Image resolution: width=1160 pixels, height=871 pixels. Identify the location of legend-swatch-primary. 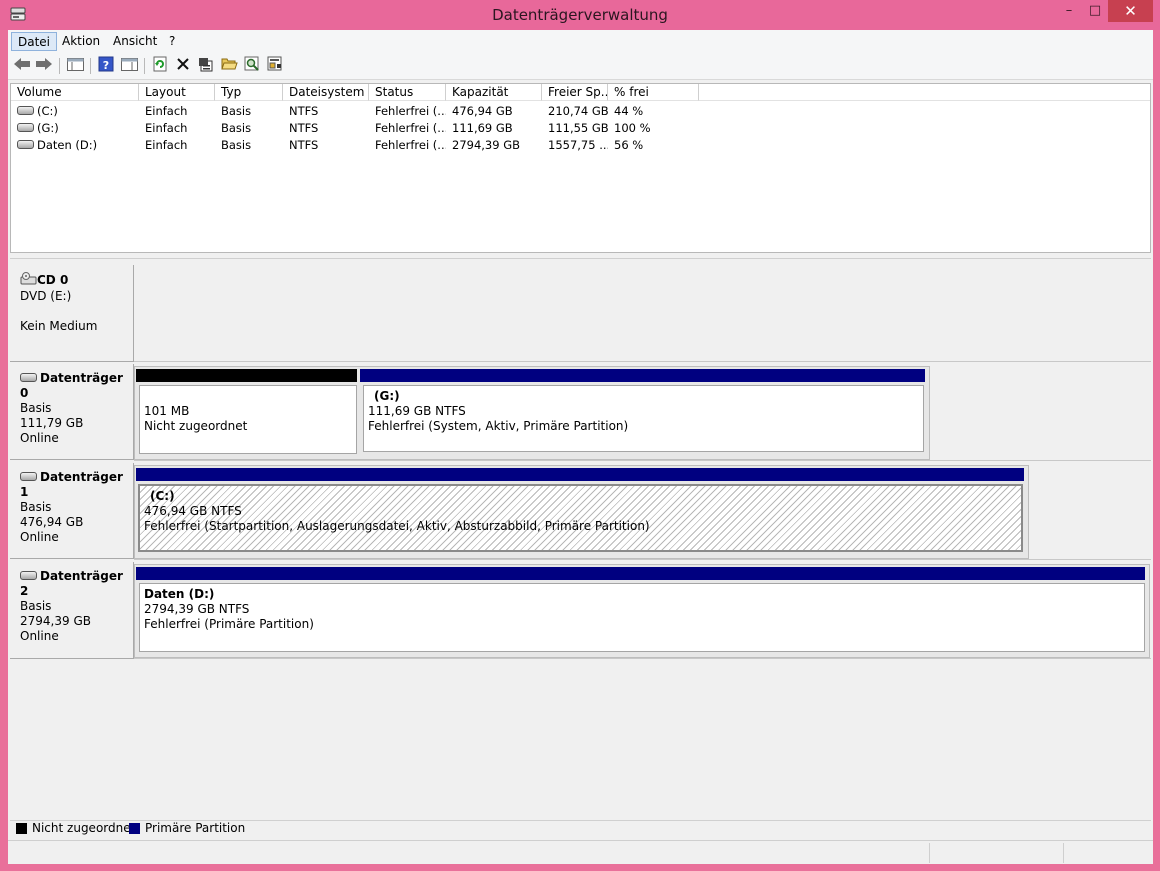
(134, 828).